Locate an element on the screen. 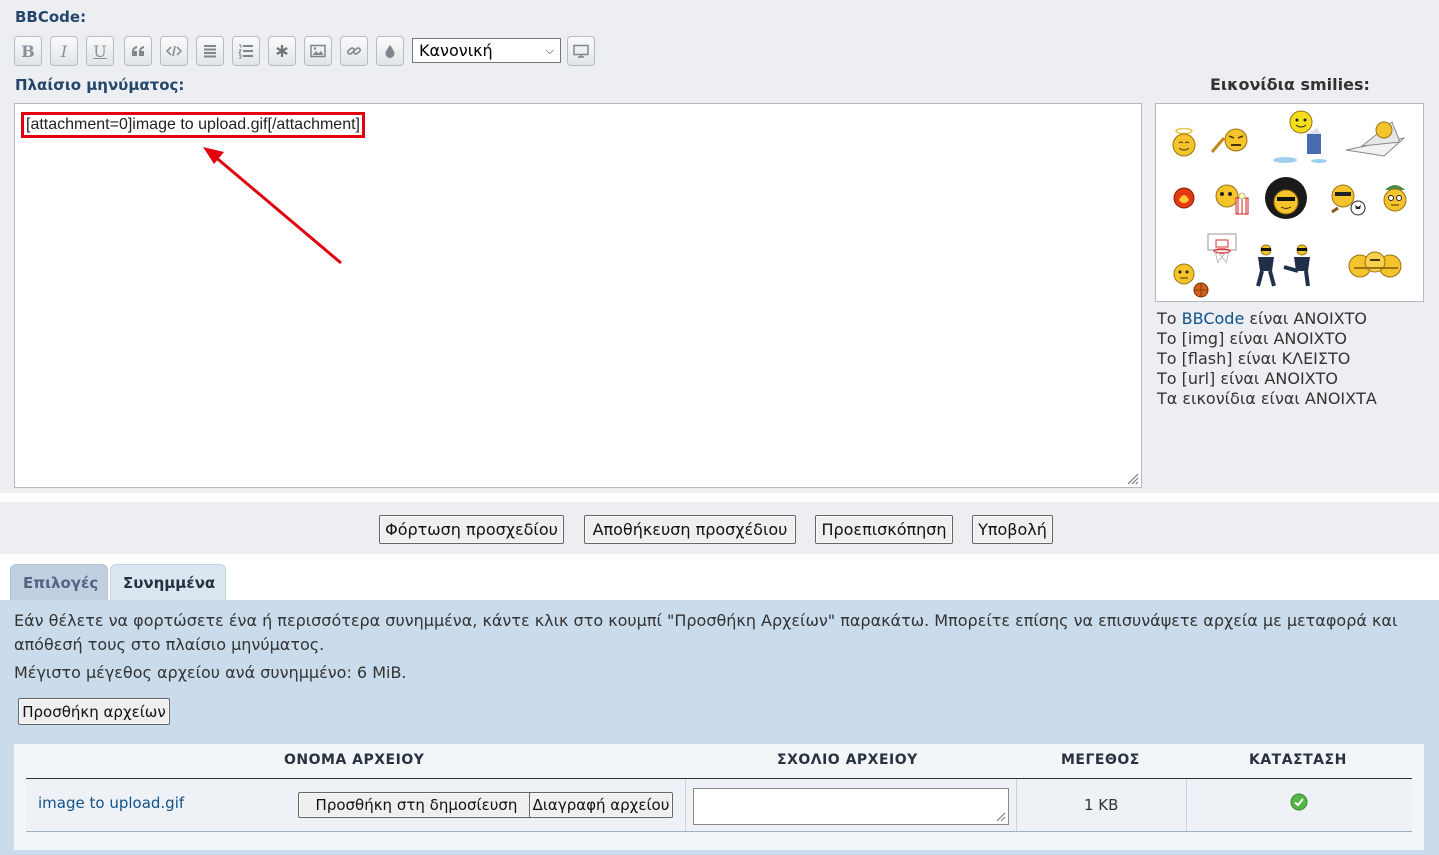 This screenshot has width=1439, height=855. list-item-button is located at coordinates (282, 51).